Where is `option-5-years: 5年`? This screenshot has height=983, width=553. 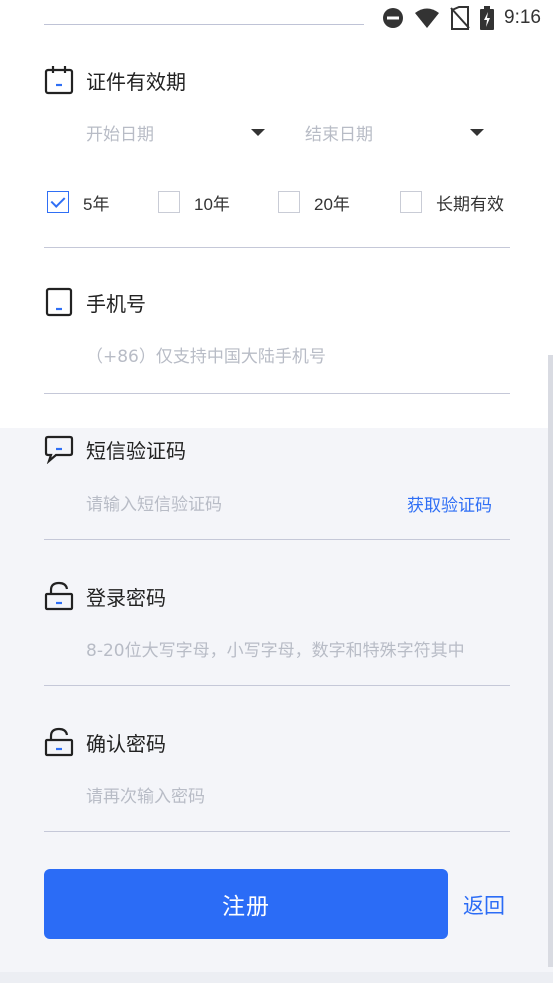 option-5-years: 5年 is located at coordinates (78, 202).